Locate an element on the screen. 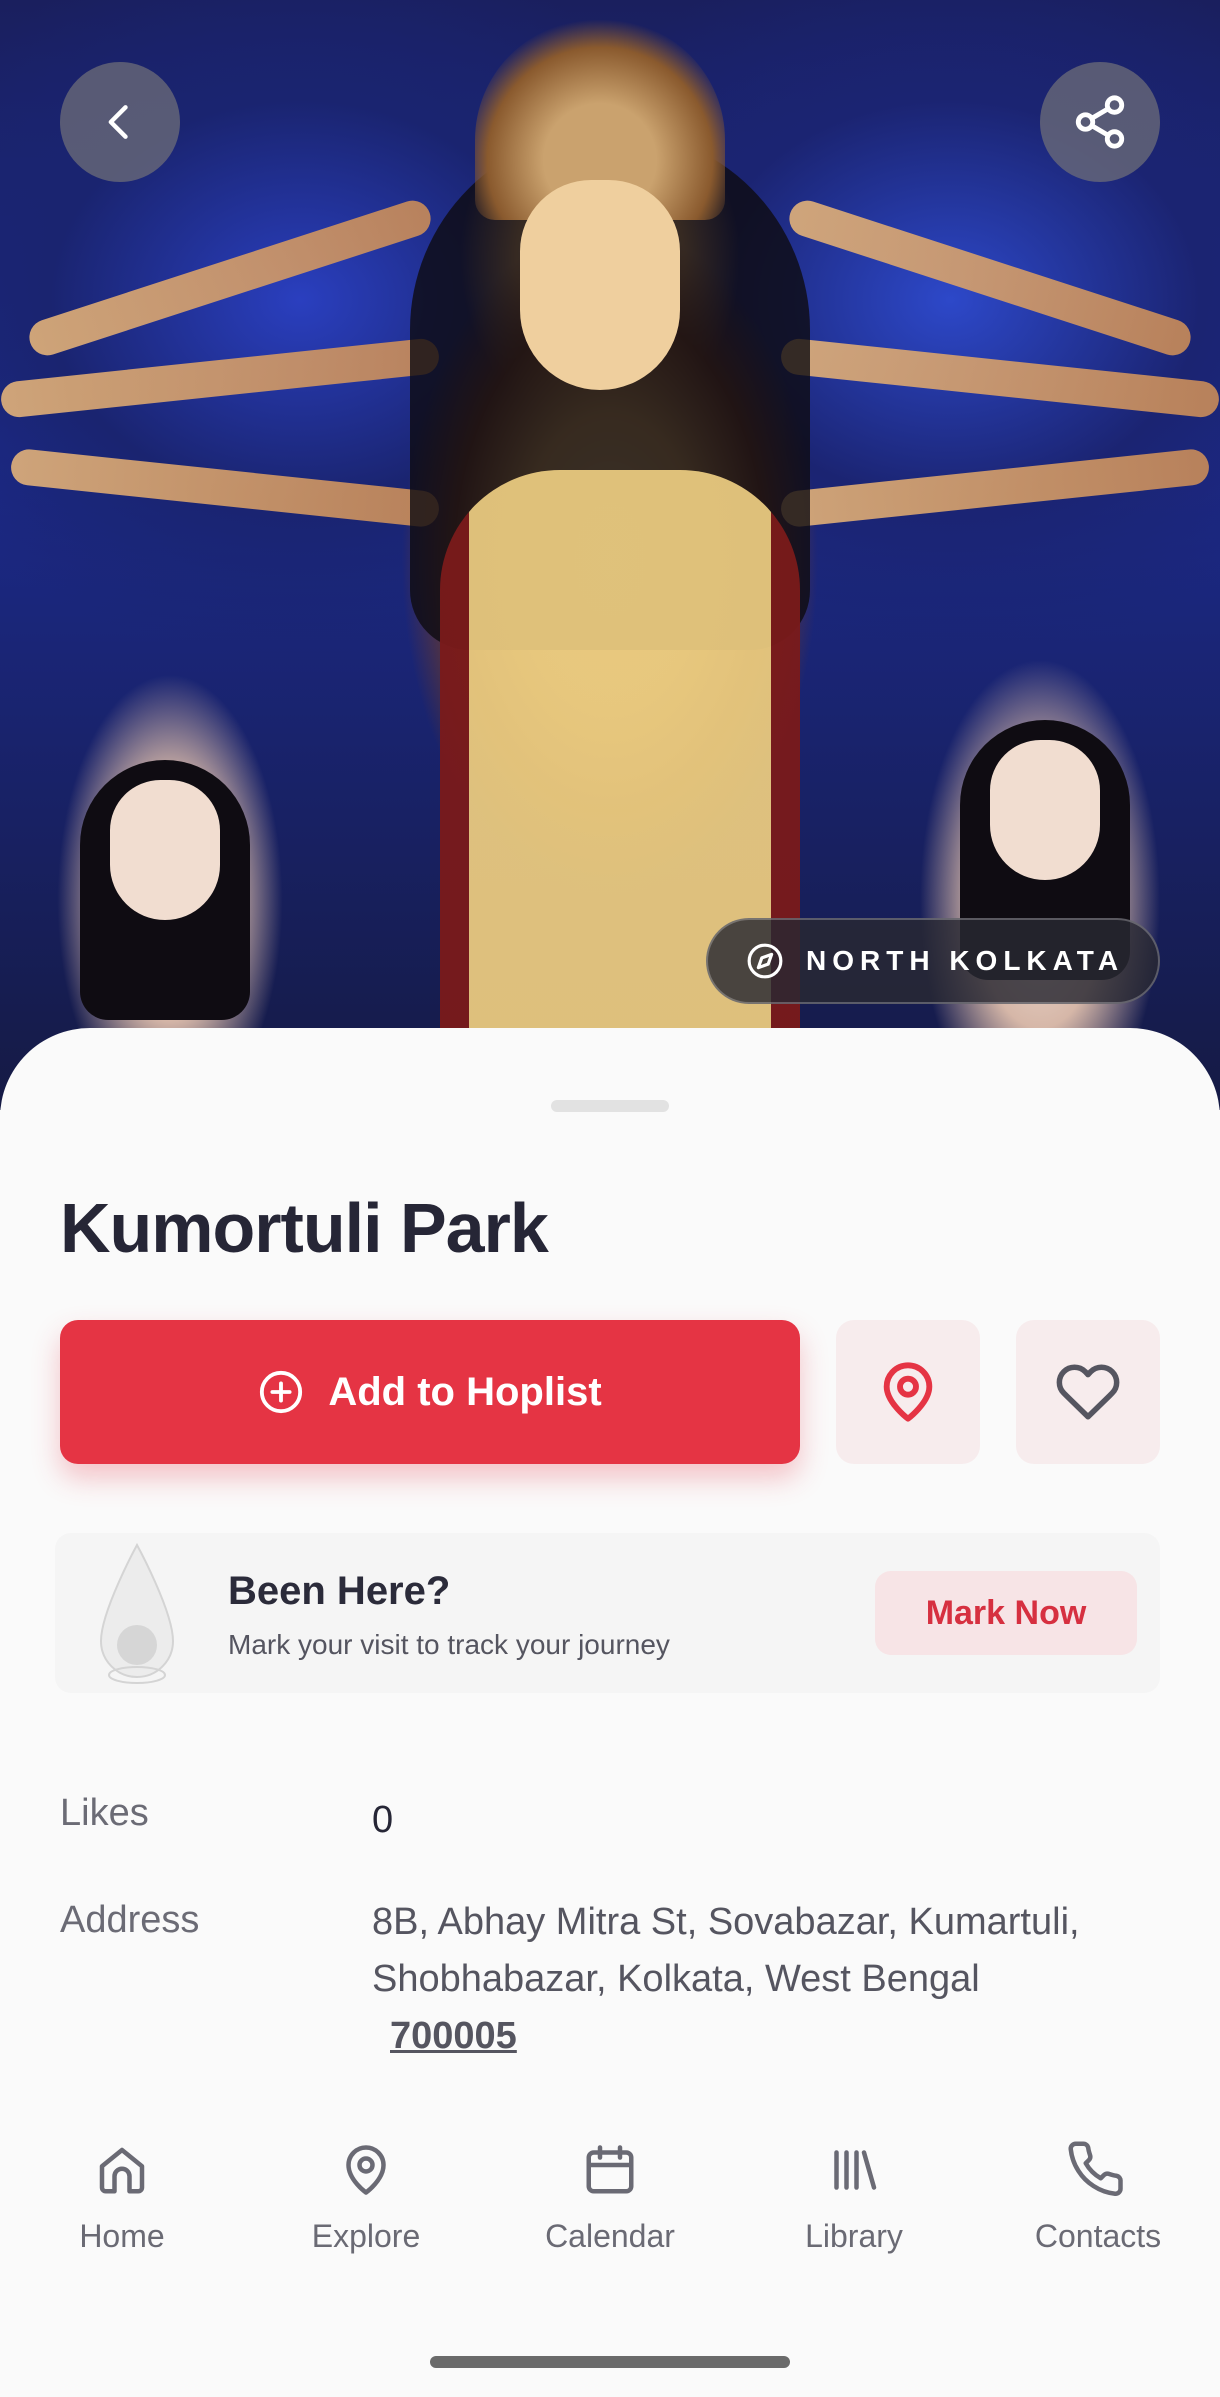  favorite-button is located at coordinates (1088, 1392).